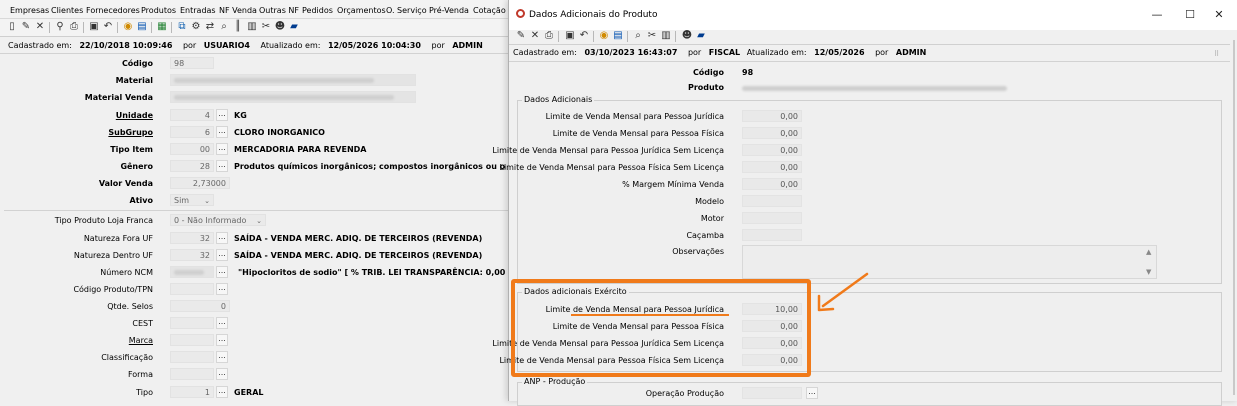  What do you see at coordinates (1190, 14) in the screenshot?
I see `maximize-button: ☐` at bounding box center [1190, 14].